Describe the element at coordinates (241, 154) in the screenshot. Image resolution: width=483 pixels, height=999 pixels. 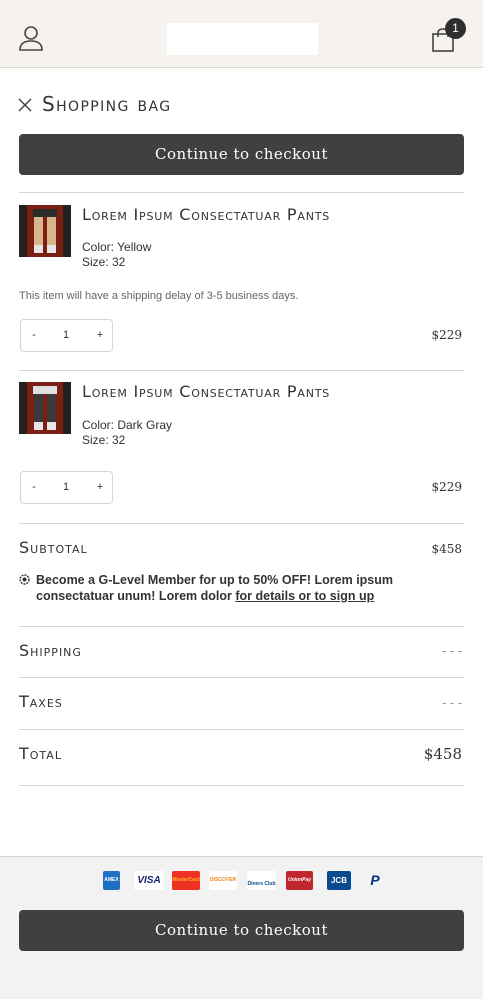
I see `checkout-button-top: Continue to checkout` at that location.